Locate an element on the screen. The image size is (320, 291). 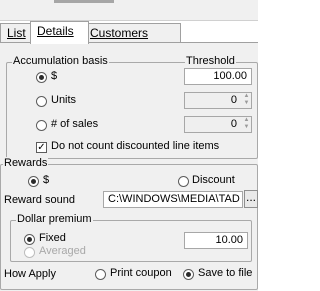
tab-customers-label: Customers is located at coordinates (119, 33).